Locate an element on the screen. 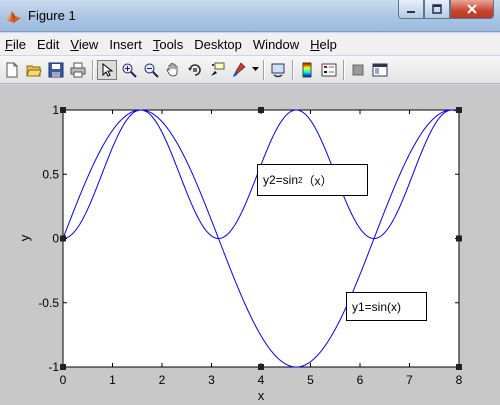 The image size is (500, 405). window-controls is located at coordinates (446, 10).